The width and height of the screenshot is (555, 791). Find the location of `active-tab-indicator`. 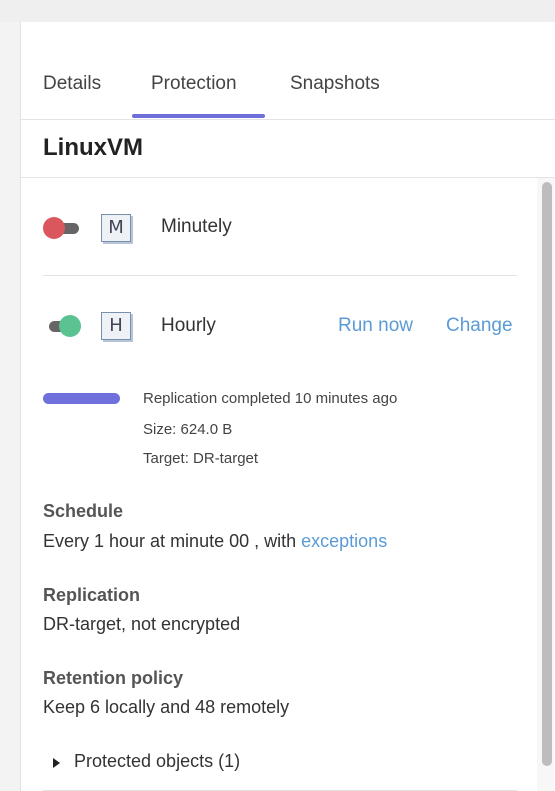

active-tab-indicator is located at coordinates (198, 116).